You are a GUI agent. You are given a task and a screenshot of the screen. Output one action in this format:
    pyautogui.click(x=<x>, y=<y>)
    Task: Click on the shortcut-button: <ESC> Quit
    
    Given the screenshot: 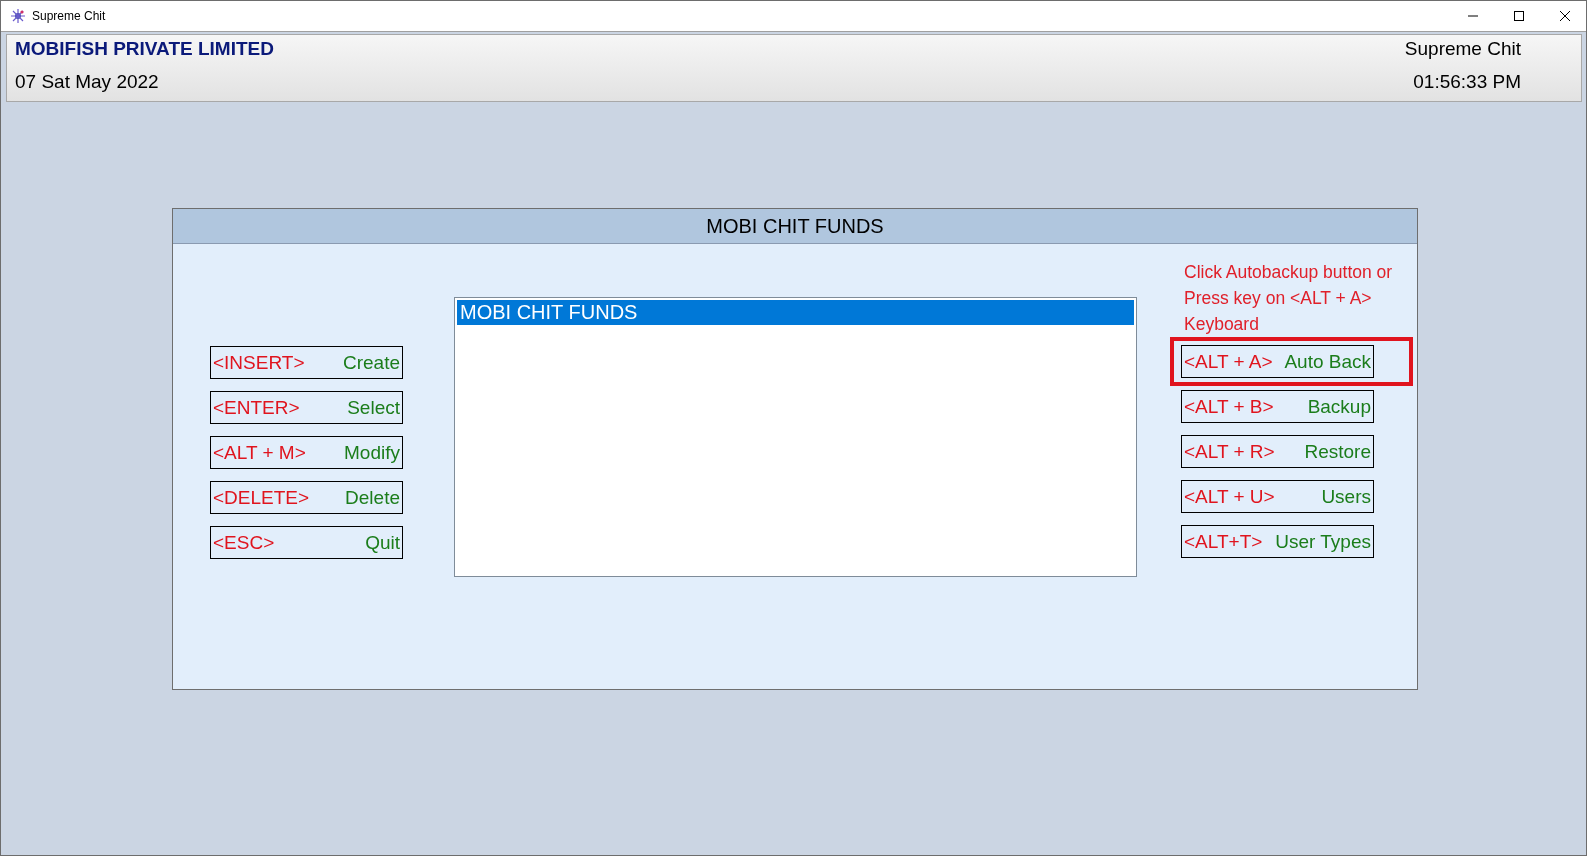 What is the action you would take?
    pyautogui.click(x=306, y=542)
    